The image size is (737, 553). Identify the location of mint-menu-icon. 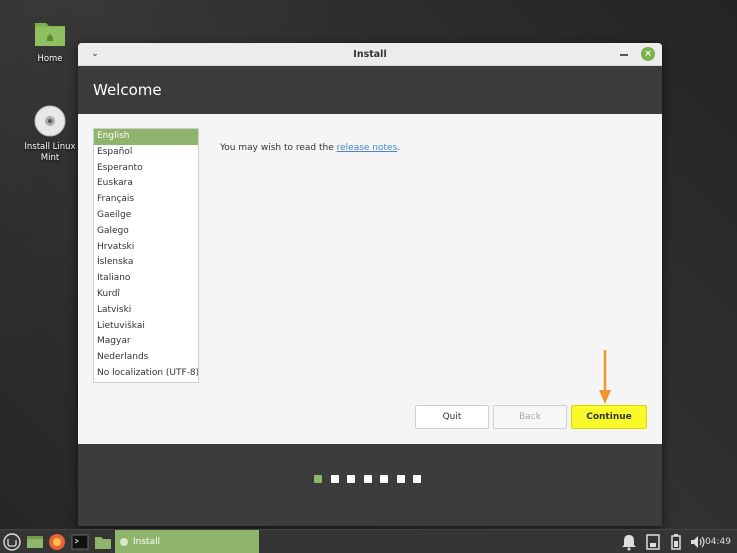
(12, 542).